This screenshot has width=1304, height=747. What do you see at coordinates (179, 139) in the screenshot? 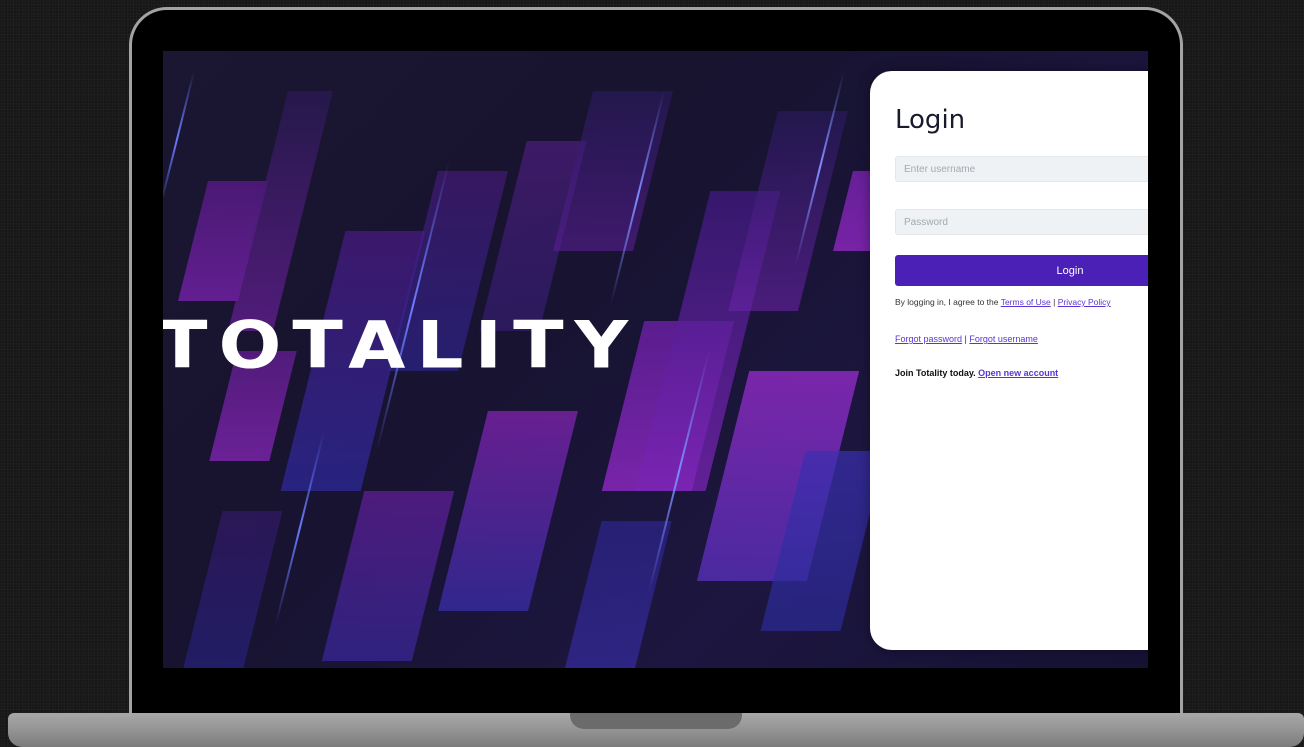
I see `light-streak-line` at bounding box center [179, 139].